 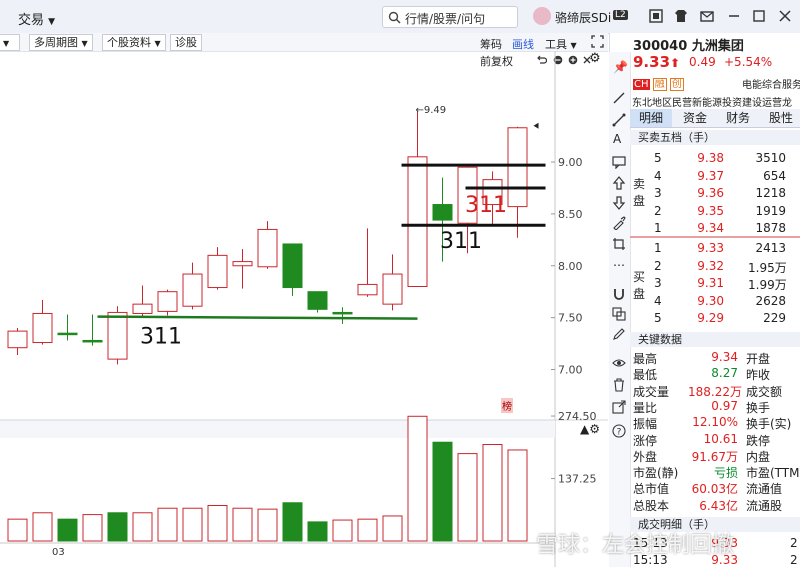 I want to click on close-icon, so click(x=785, y=16).